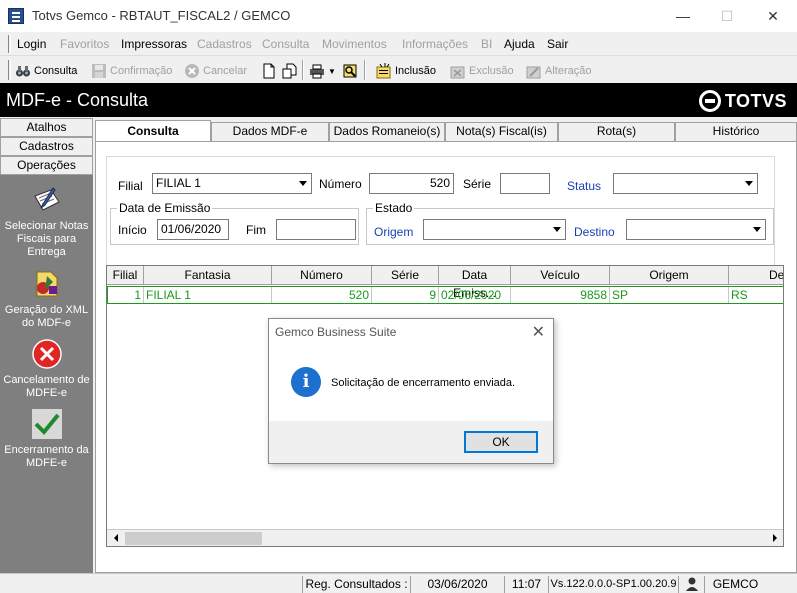 This screenshot has width=797, height=593. Describe the element at coordinates (270, 71) in the screenshot. I see `new-document-button` at that location.